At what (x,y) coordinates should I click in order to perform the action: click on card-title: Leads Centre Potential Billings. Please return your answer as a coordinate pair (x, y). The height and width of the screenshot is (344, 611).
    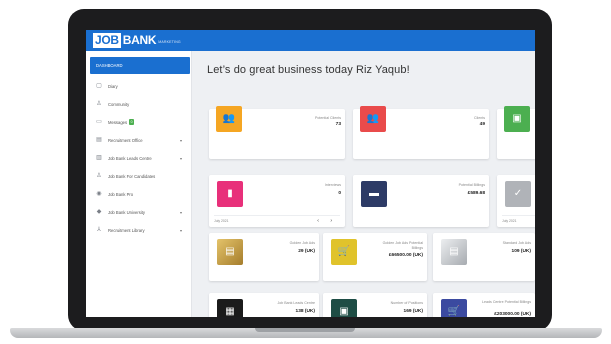
    Looking at the image, I should click on (506, 302).